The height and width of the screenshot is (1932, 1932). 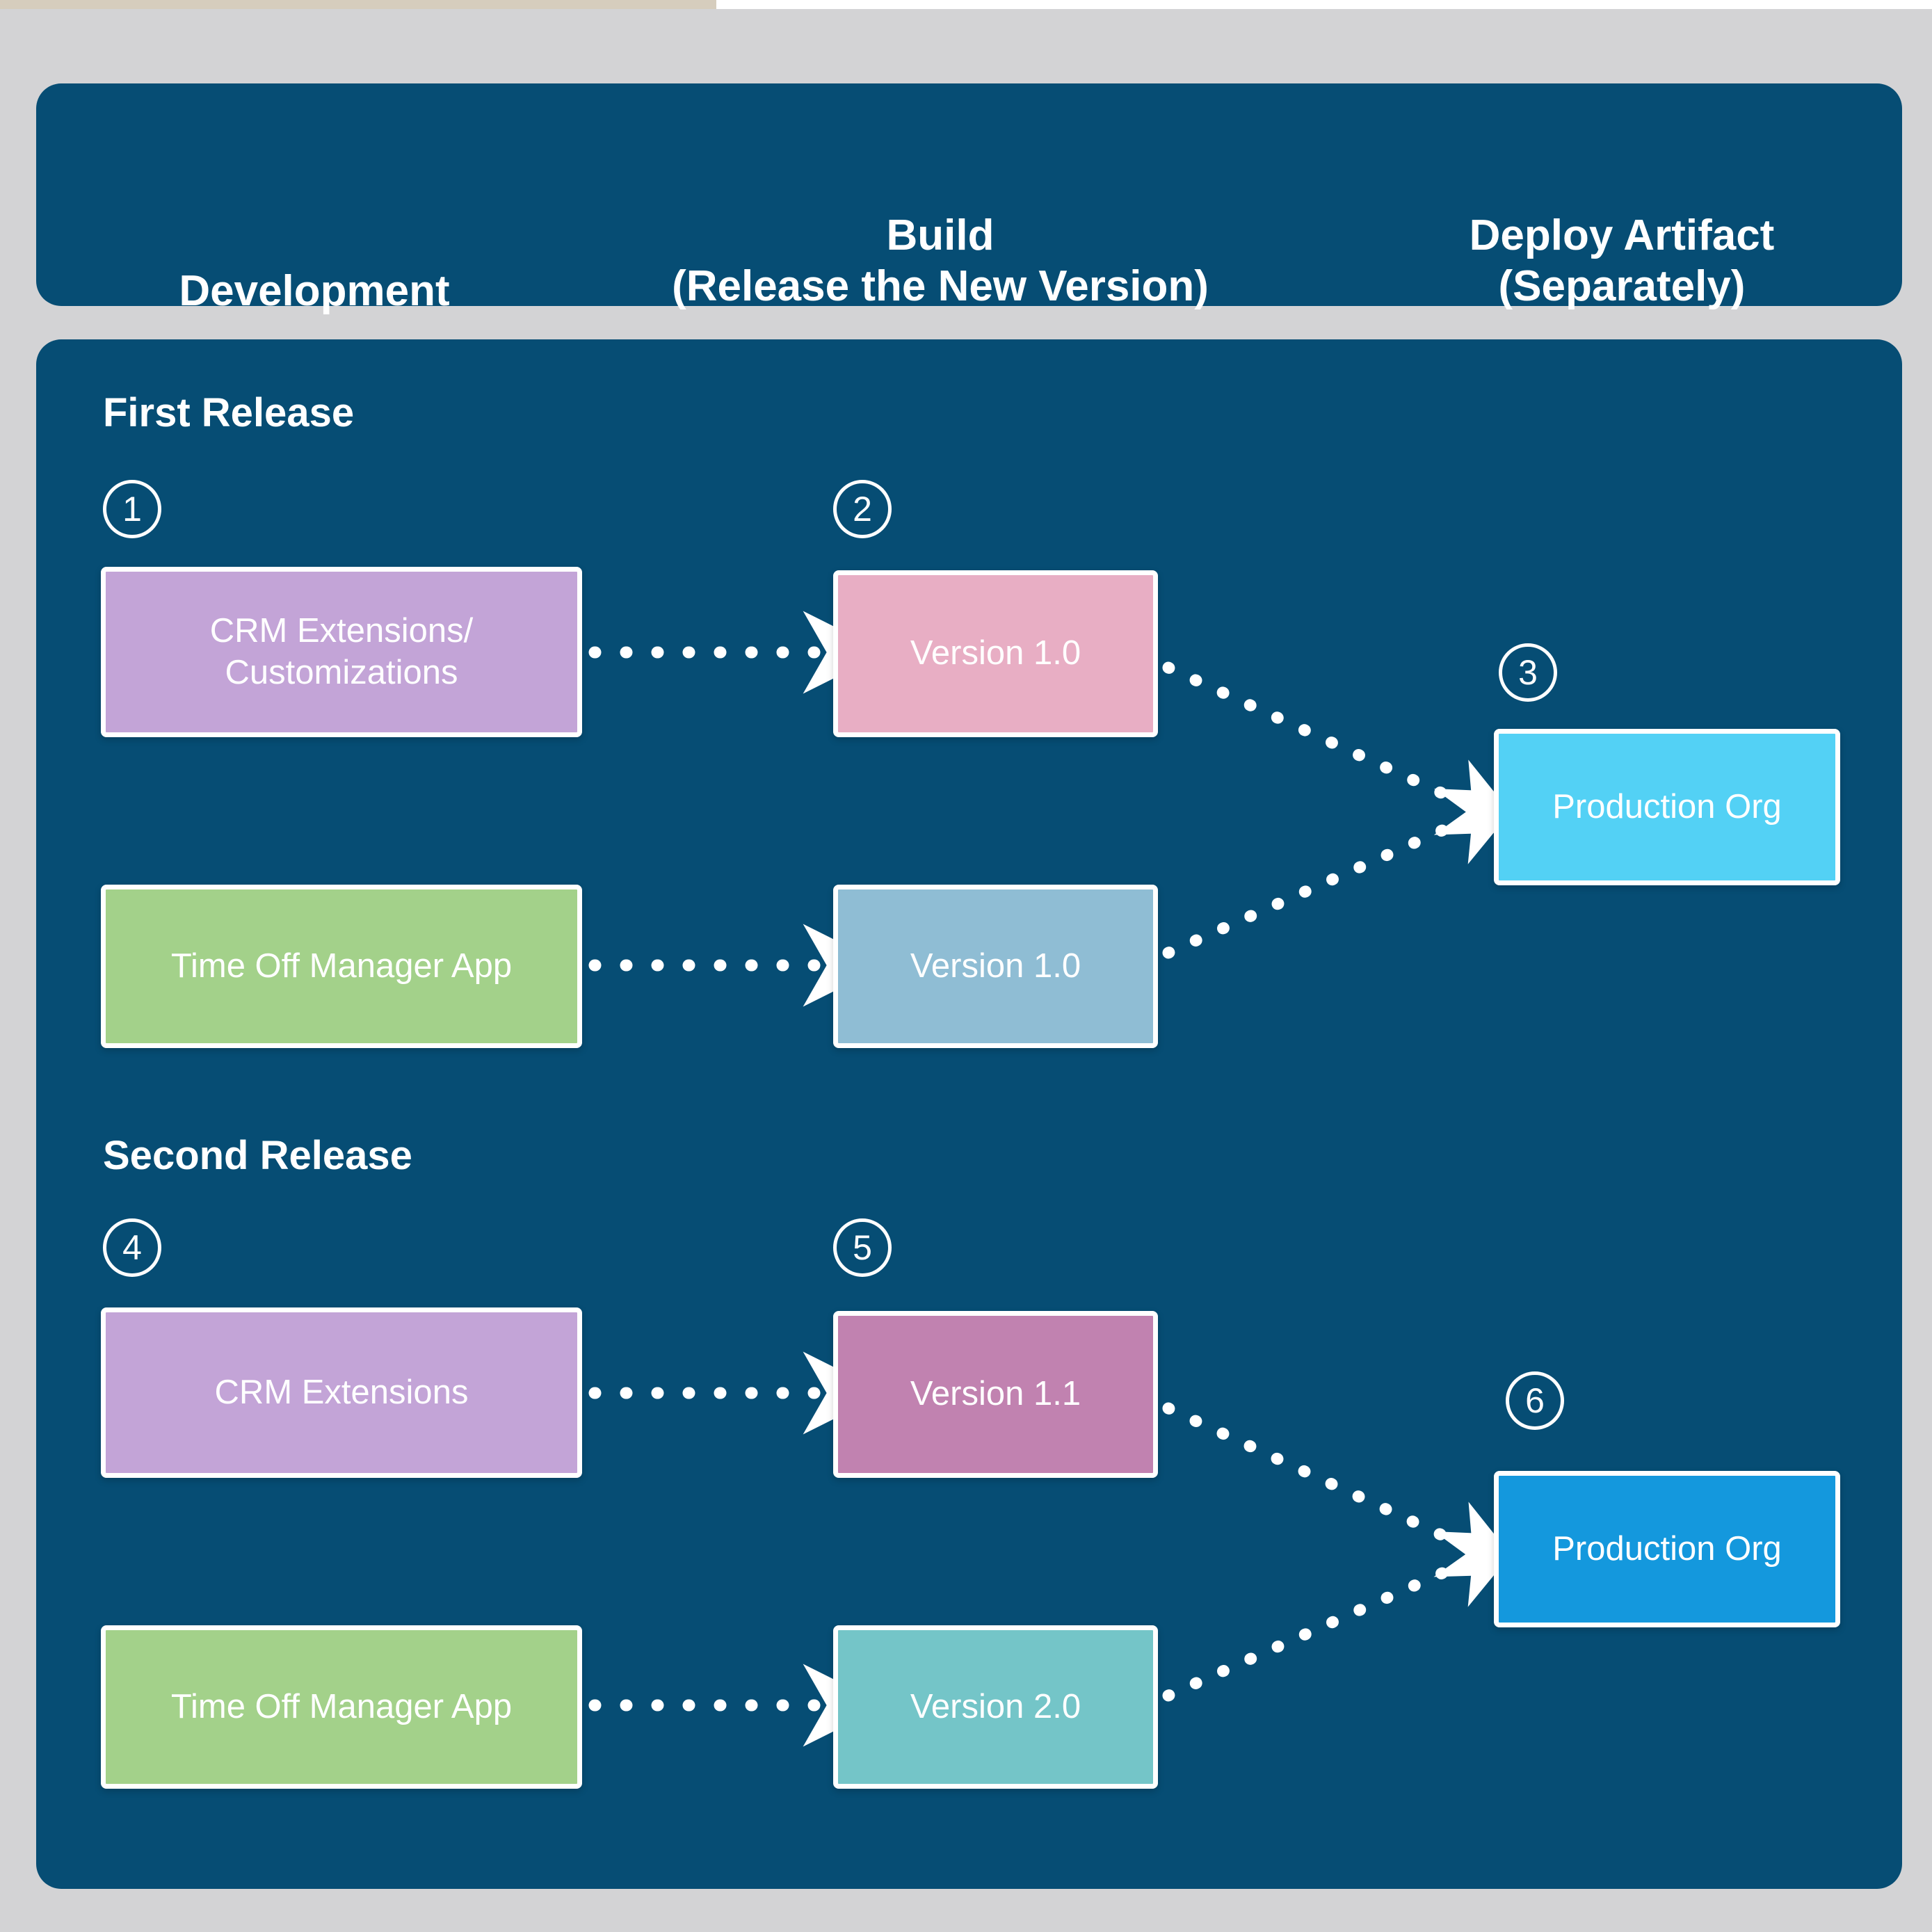 What do you see at coordinates (940, 261) in the screenshot?
I see `column-header-build: Build (Release the New Version)` at bounding box center [940, 261].